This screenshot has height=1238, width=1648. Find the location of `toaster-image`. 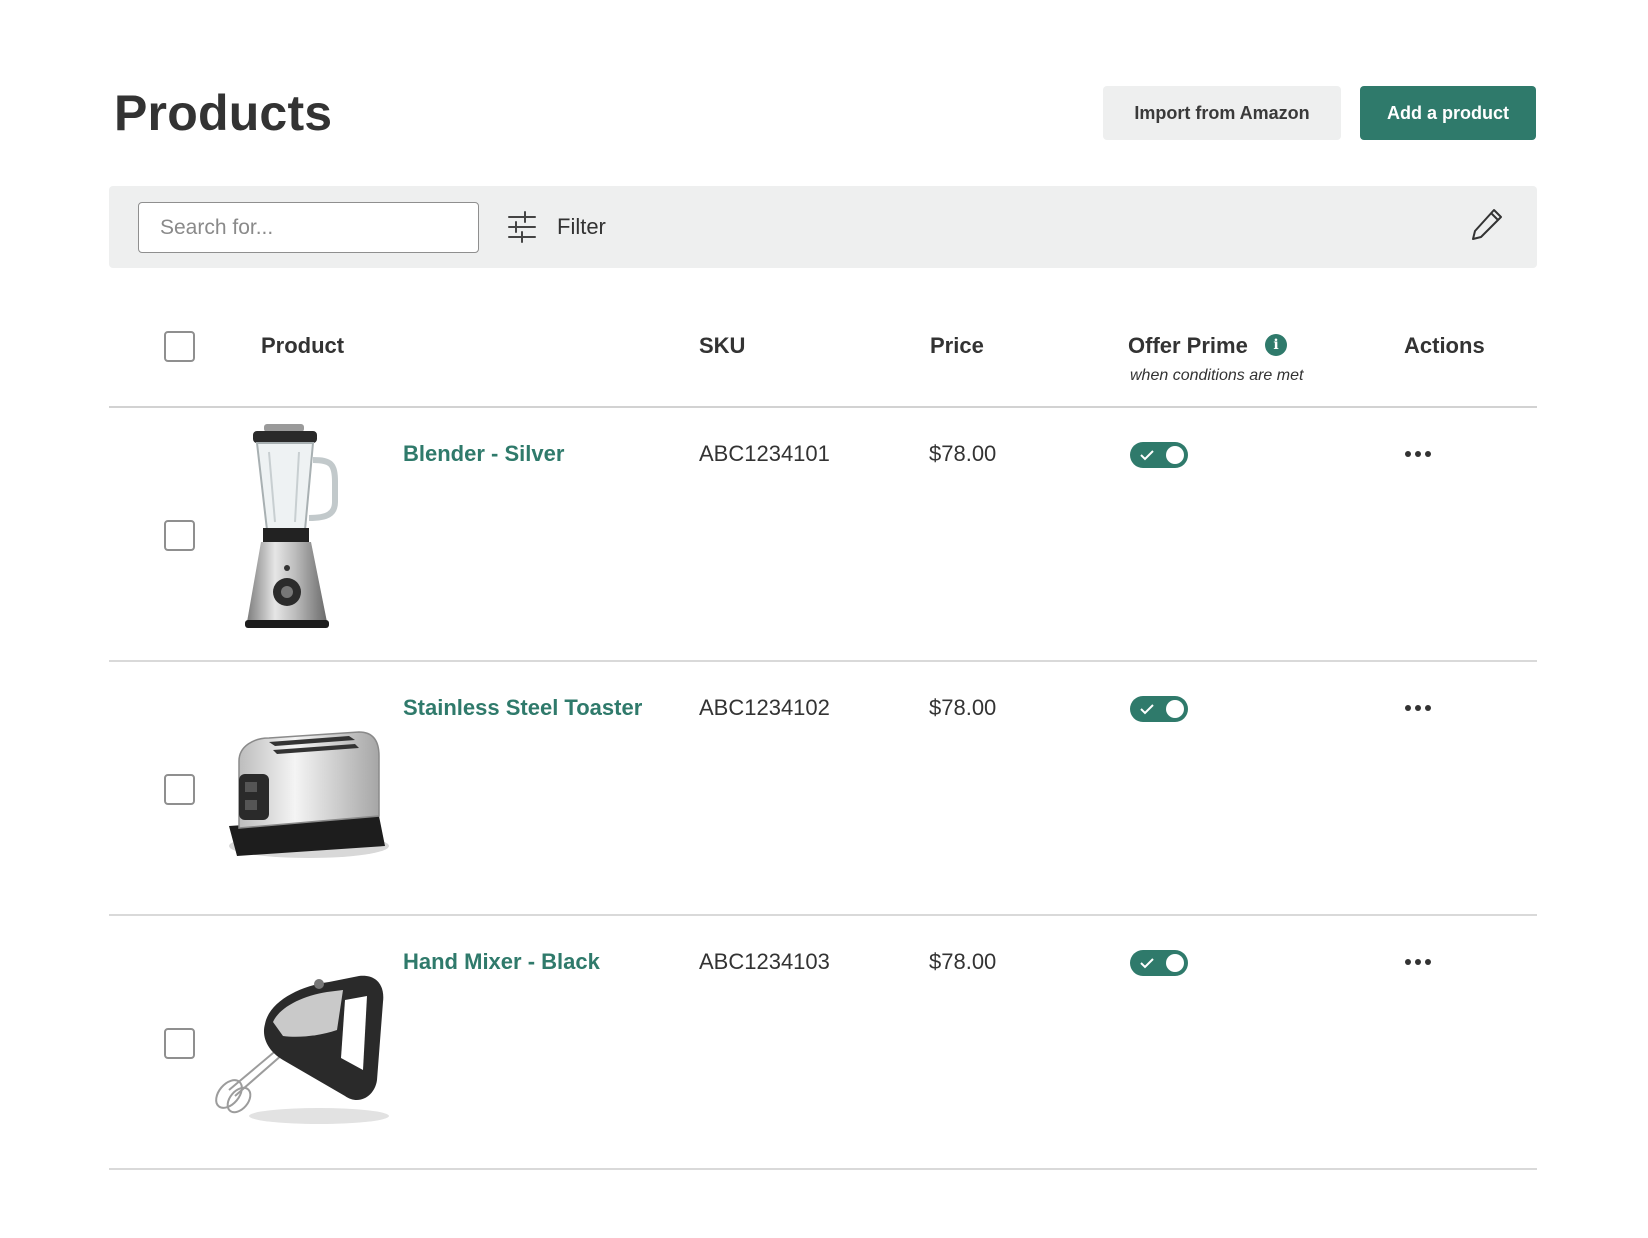

toaster-image is located at coordinates (309, 794).